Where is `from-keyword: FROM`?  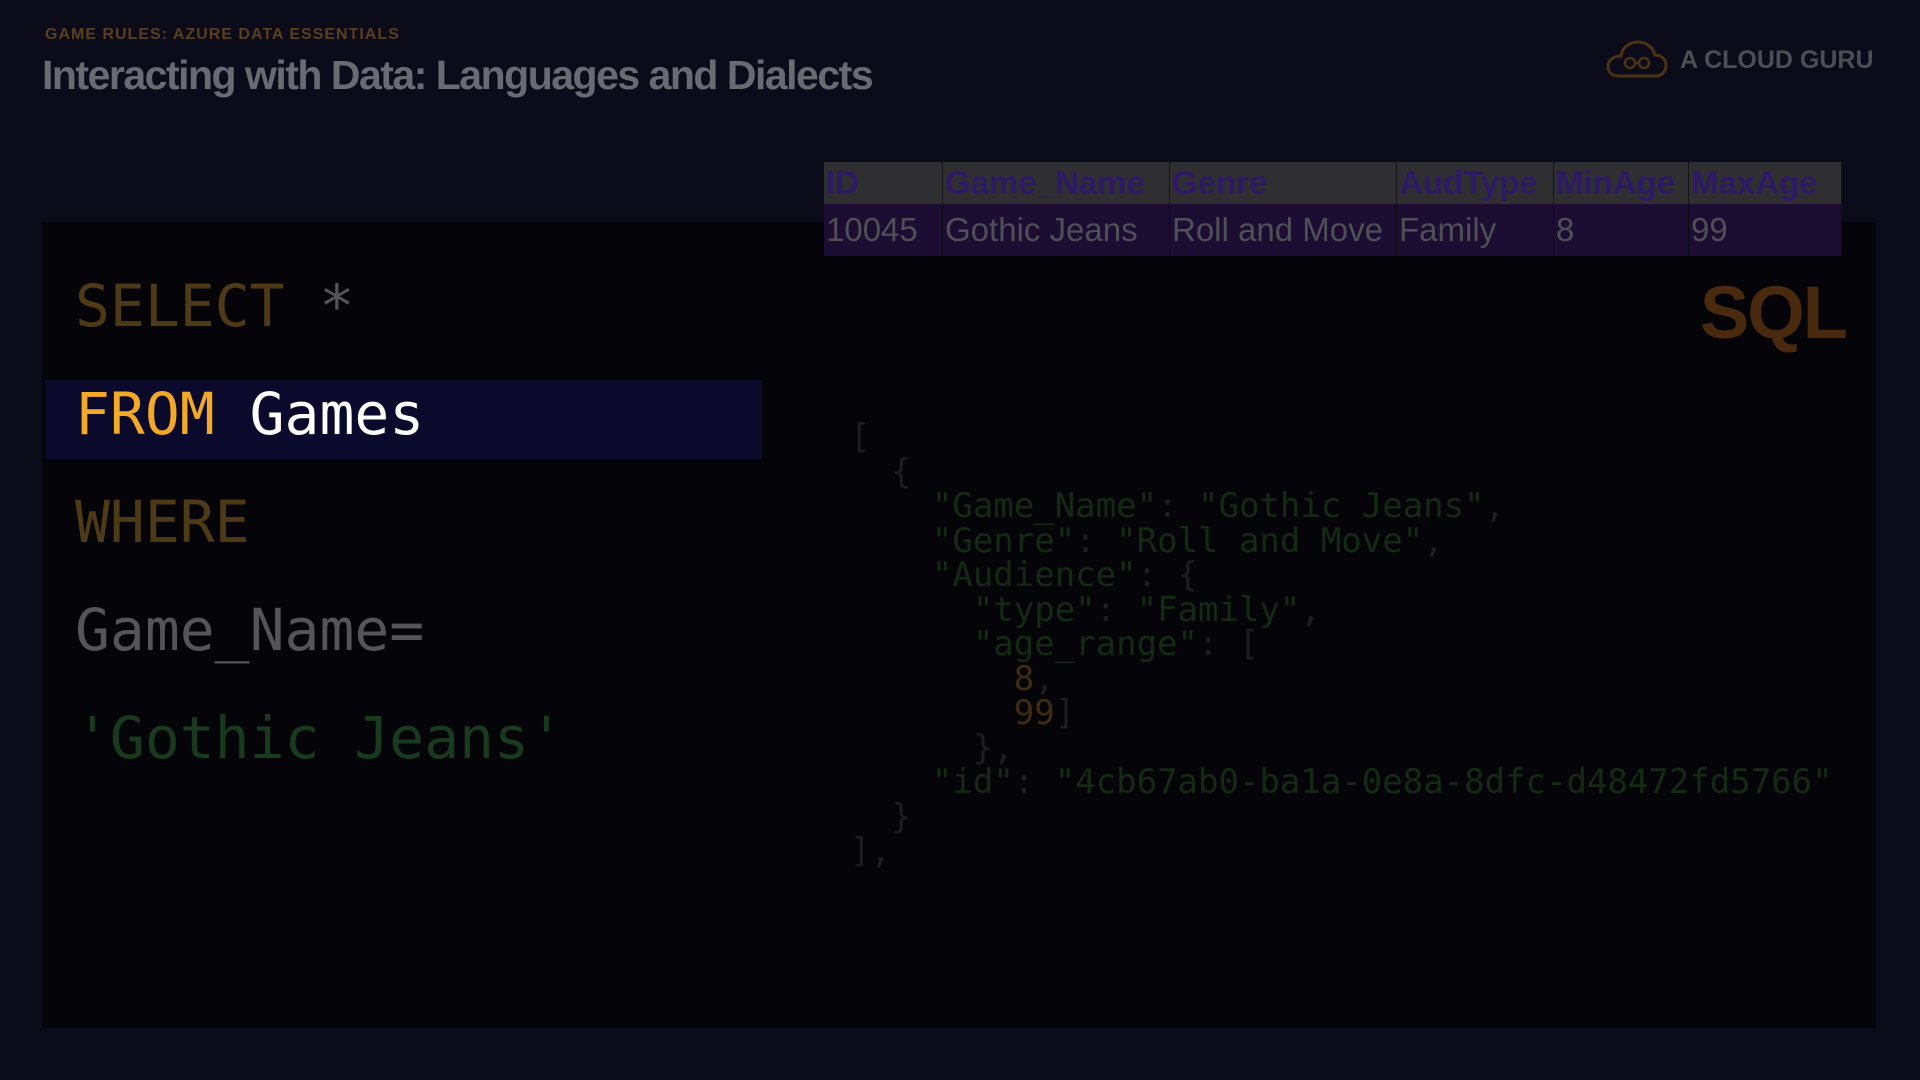 from-keyword: FROM is located at coordinates (145, 414).